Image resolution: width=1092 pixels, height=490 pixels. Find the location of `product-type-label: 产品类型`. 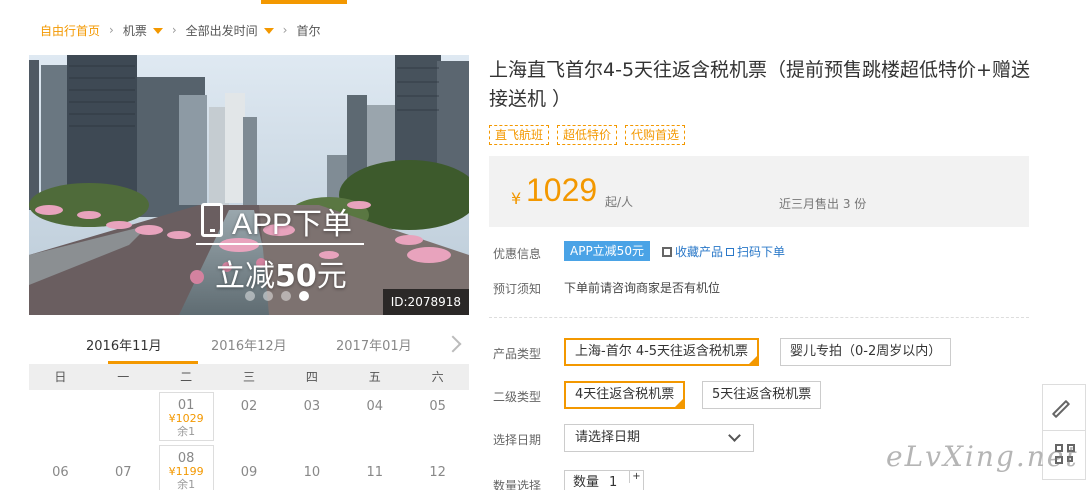

product-type-label: 产品类型 is located at coordinates (517, 354).